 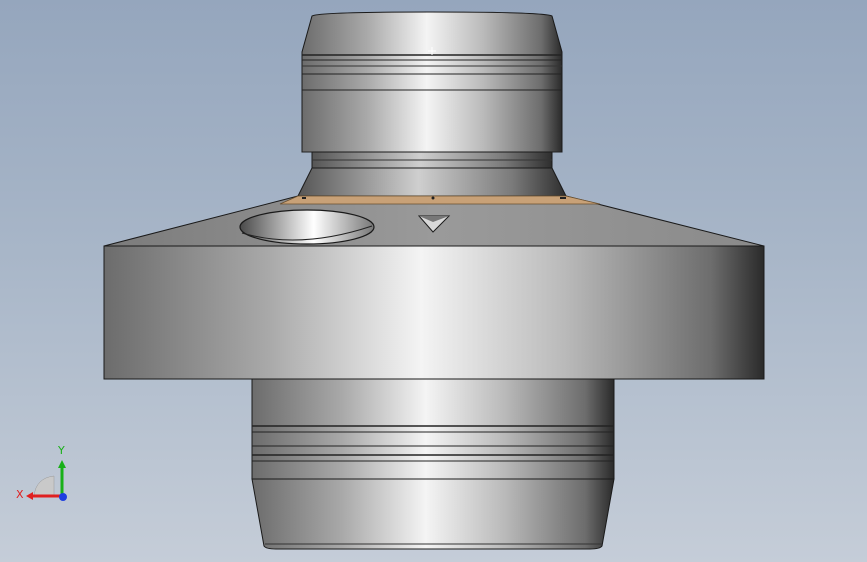 What do you see at coordinates (63, 497) in the screenshot?
I see `z-axis-dot` at bounding box center [63, 497].